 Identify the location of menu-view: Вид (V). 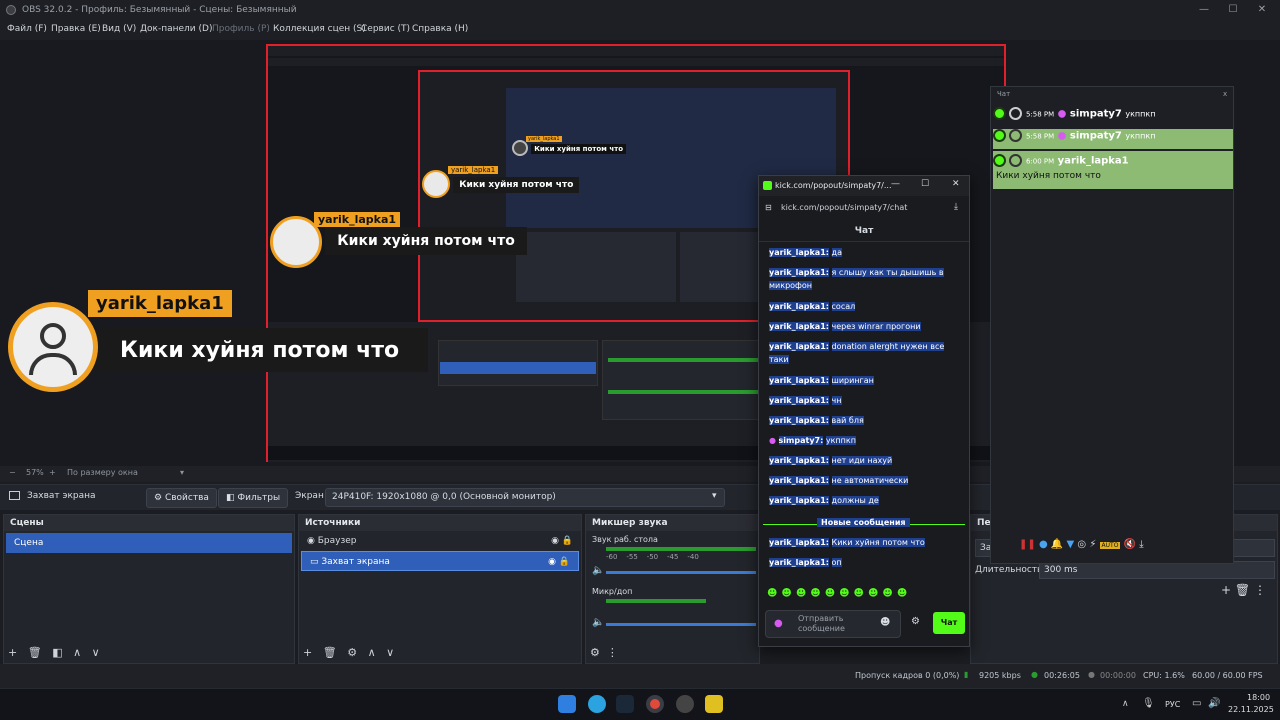
(119, 29).